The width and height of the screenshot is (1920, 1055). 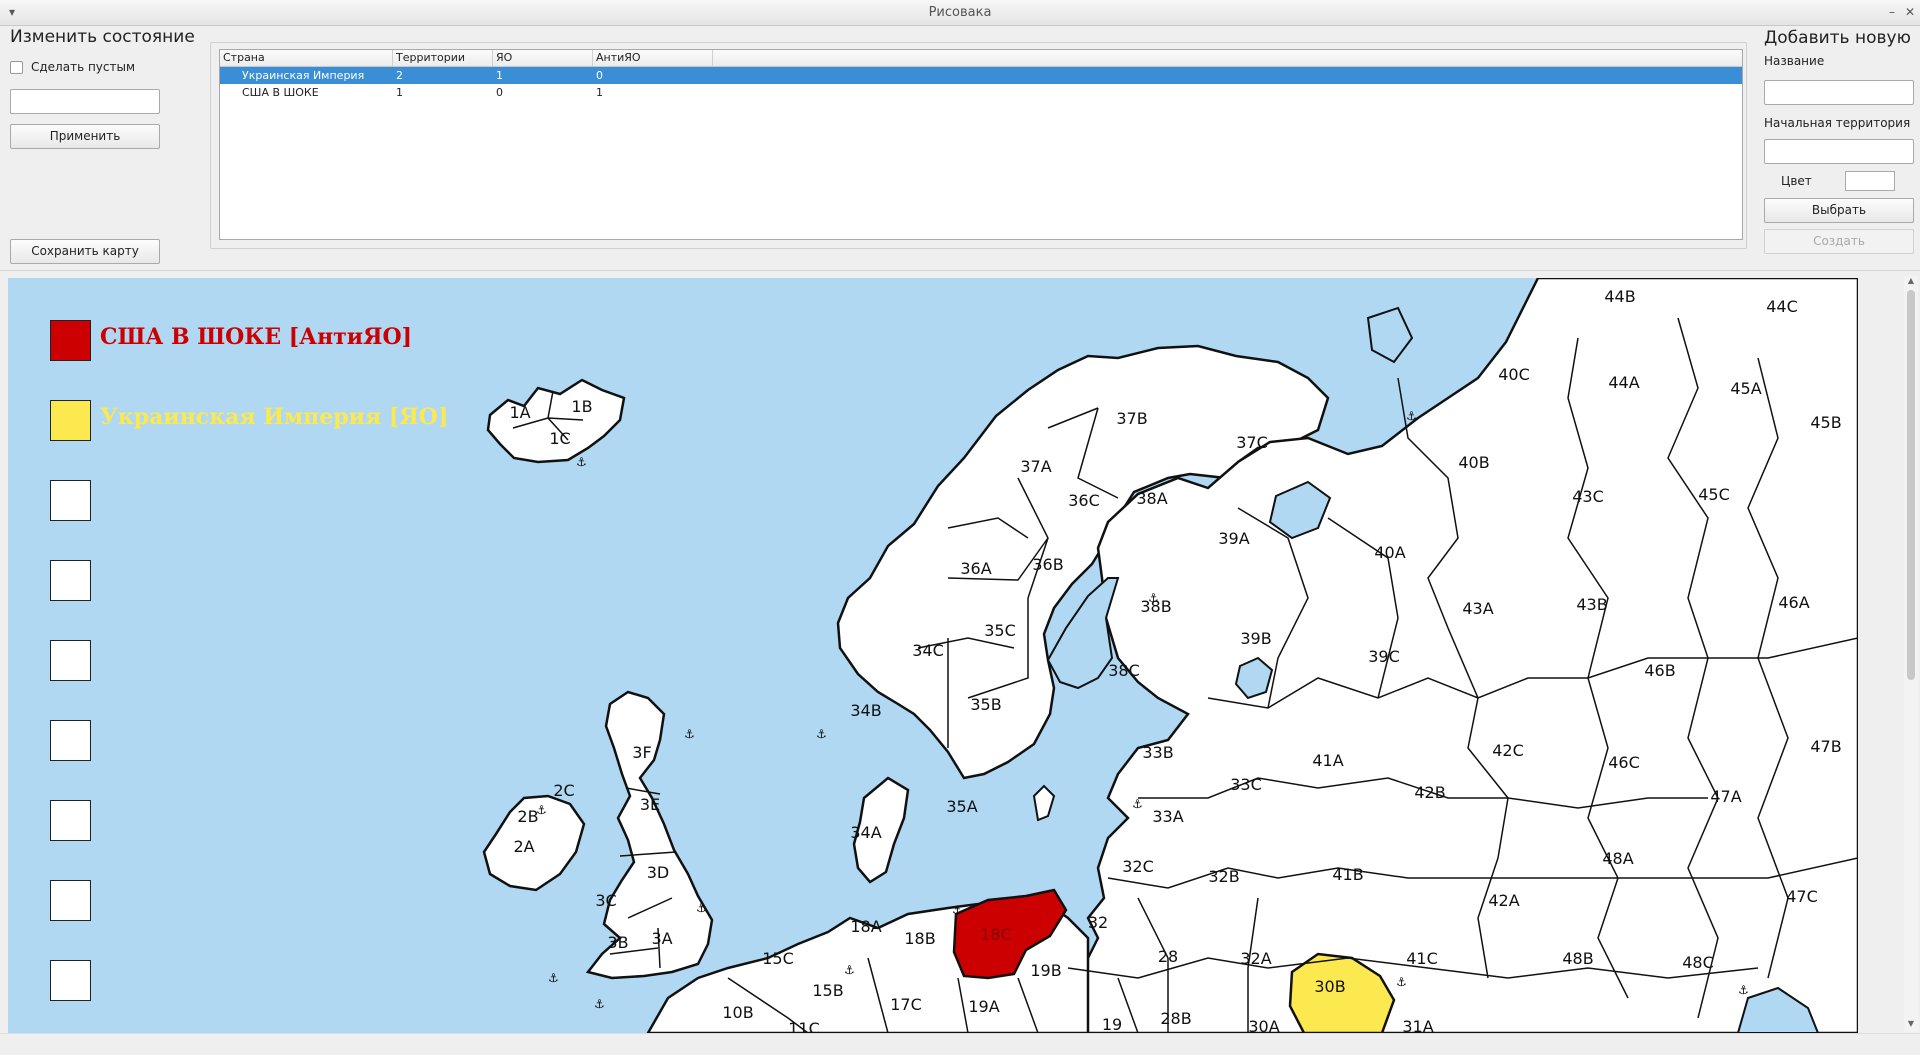 I want to click on territory-label-42b: 42B, so click(x=1429, y=792).